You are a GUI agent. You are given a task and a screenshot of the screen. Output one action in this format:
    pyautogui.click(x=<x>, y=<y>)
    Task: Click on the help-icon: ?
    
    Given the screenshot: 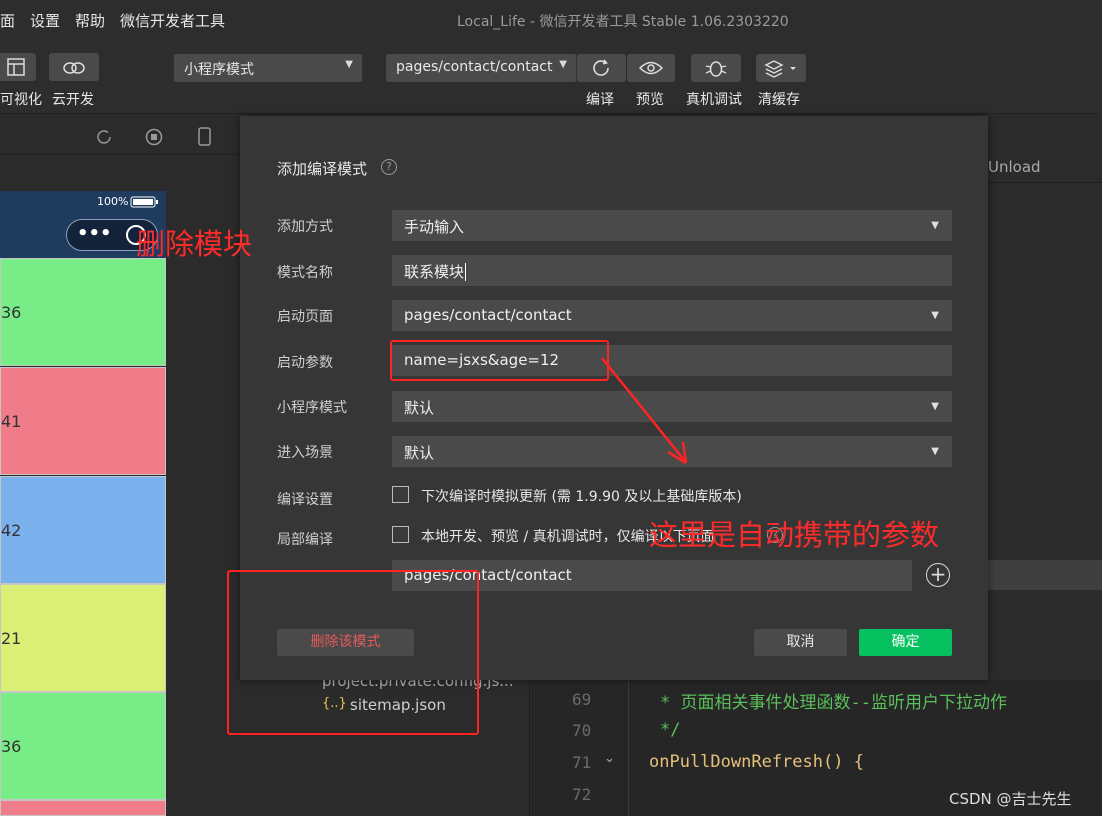 What is the action you would take?
    pyautogui.click(x=389, y=167)
    